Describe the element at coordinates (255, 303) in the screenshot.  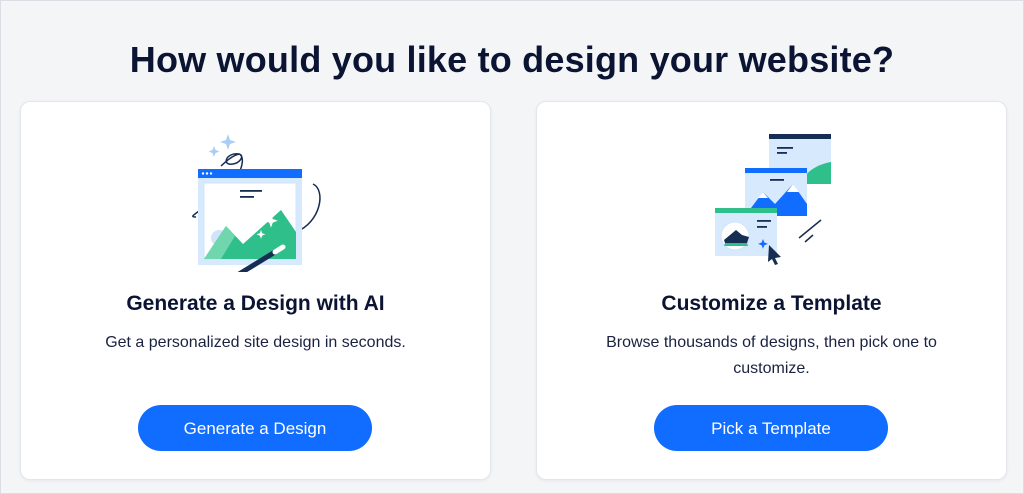
I see `option-title: Generate a Design with AI` at that location.